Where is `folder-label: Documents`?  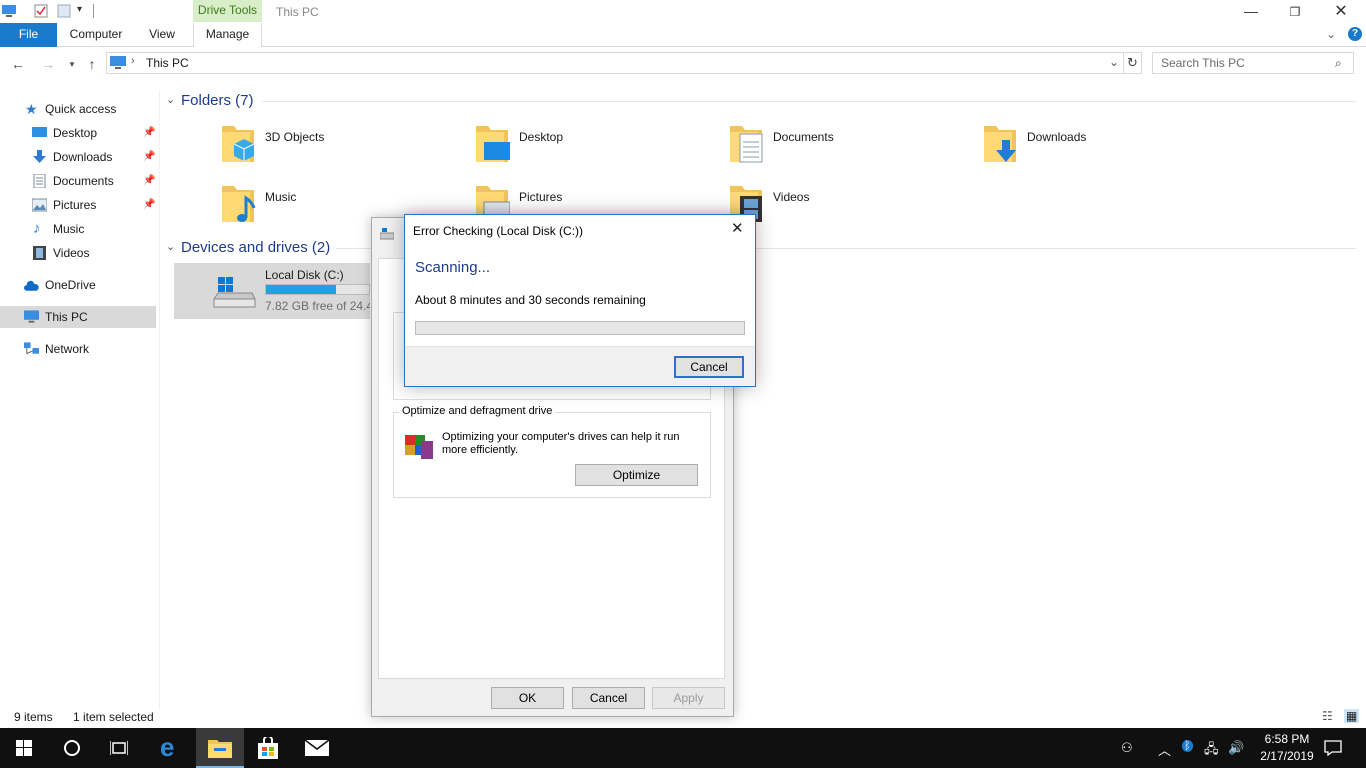
folder-label: Documents is located at coordinates (803, 137).